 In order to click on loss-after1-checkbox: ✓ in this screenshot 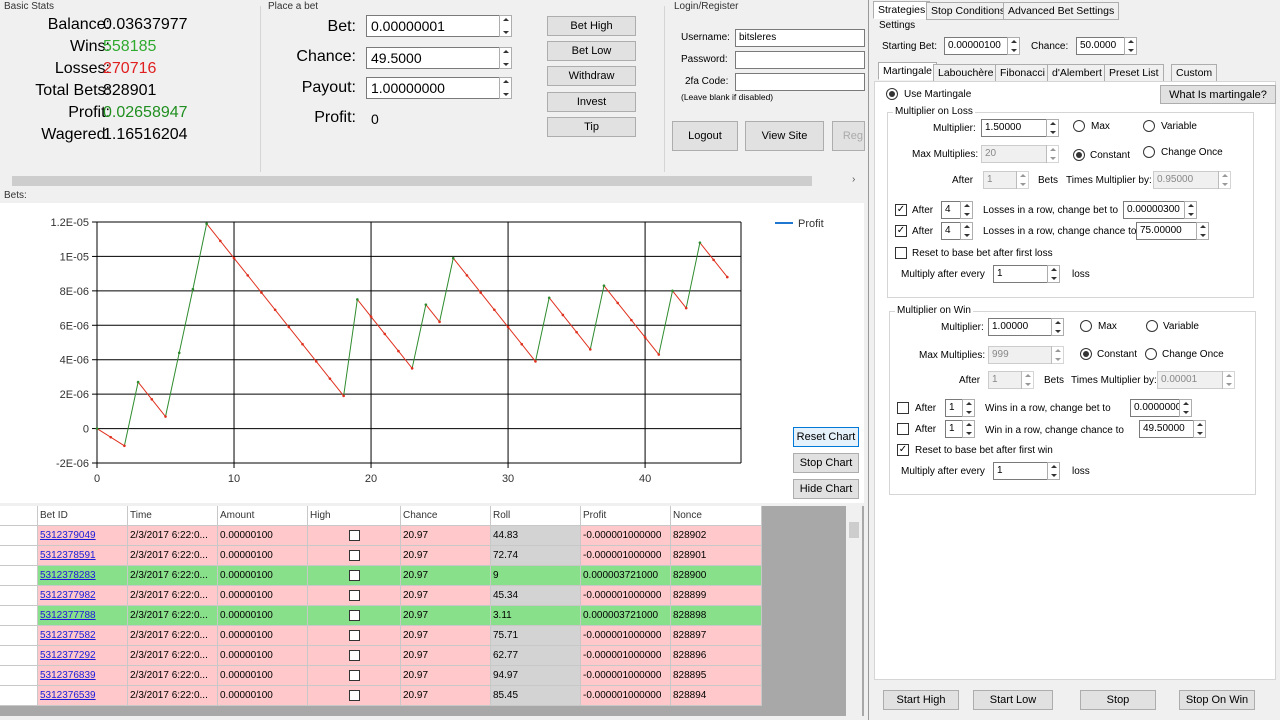, I will do `click(901, 210)`.